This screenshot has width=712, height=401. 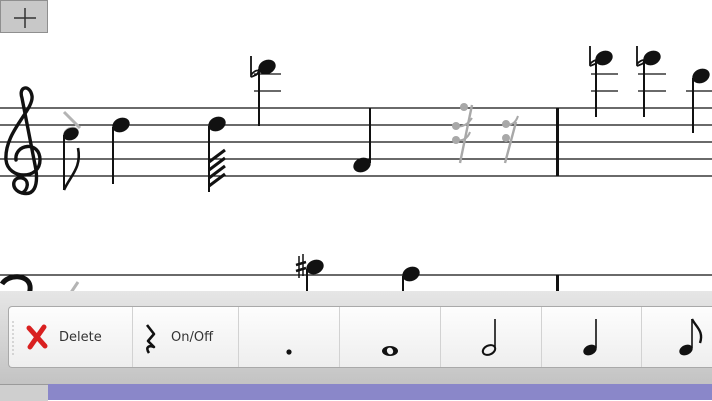 I want to click on rest-toggle-button: On/Off, so click(x=186, y=337).